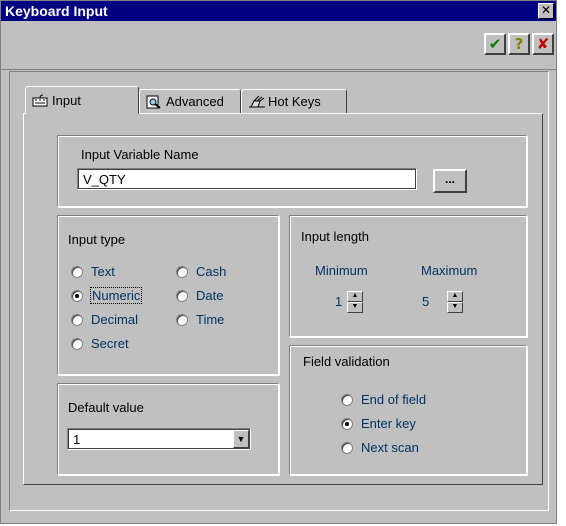 The height and width of the screenshot is (526, 566). Describe the element at coordinates (211, 271) in the screenshot. I see `radio-cash-label: Cash` at that location.